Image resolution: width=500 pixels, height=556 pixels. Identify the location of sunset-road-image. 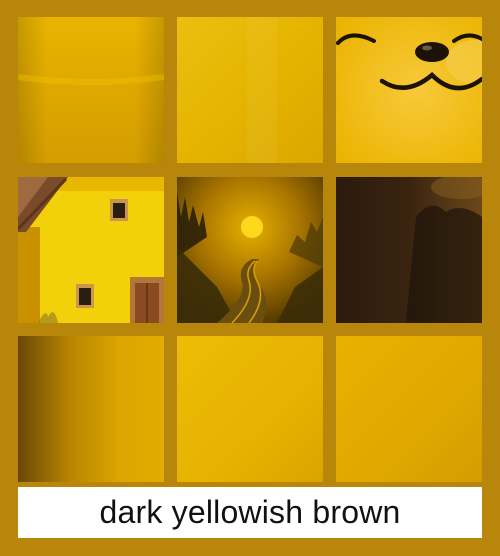
(250, 250).